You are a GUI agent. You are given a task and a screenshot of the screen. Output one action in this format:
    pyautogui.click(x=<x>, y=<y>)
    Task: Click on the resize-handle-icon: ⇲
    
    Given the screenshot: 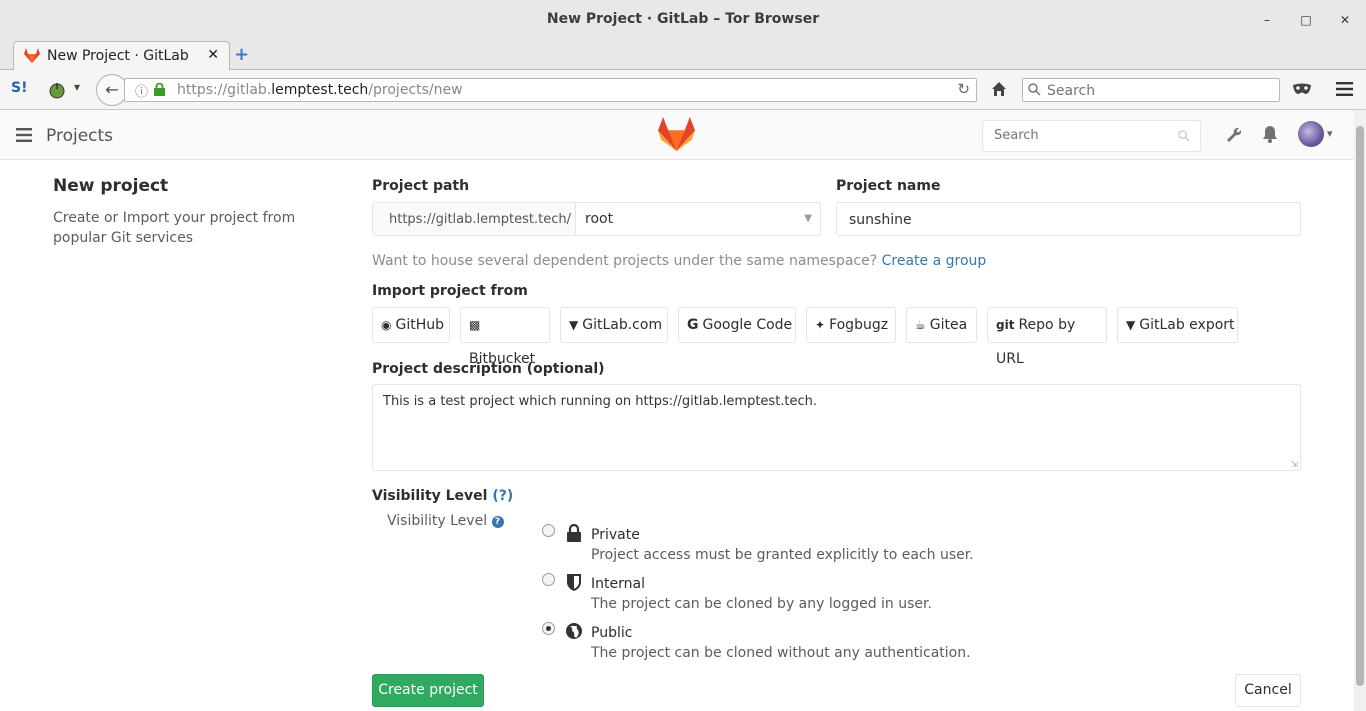 What is the action you would take?
    pyautogui.click(x=1294, y=465)
    